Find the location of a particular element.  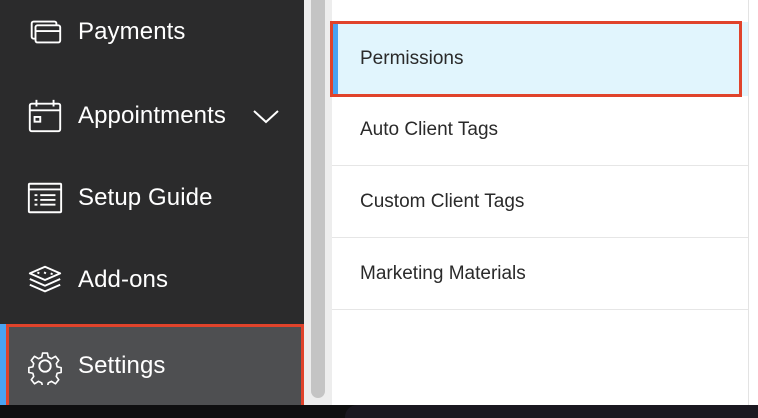

layers-icon is located at coordinates (45, 280).